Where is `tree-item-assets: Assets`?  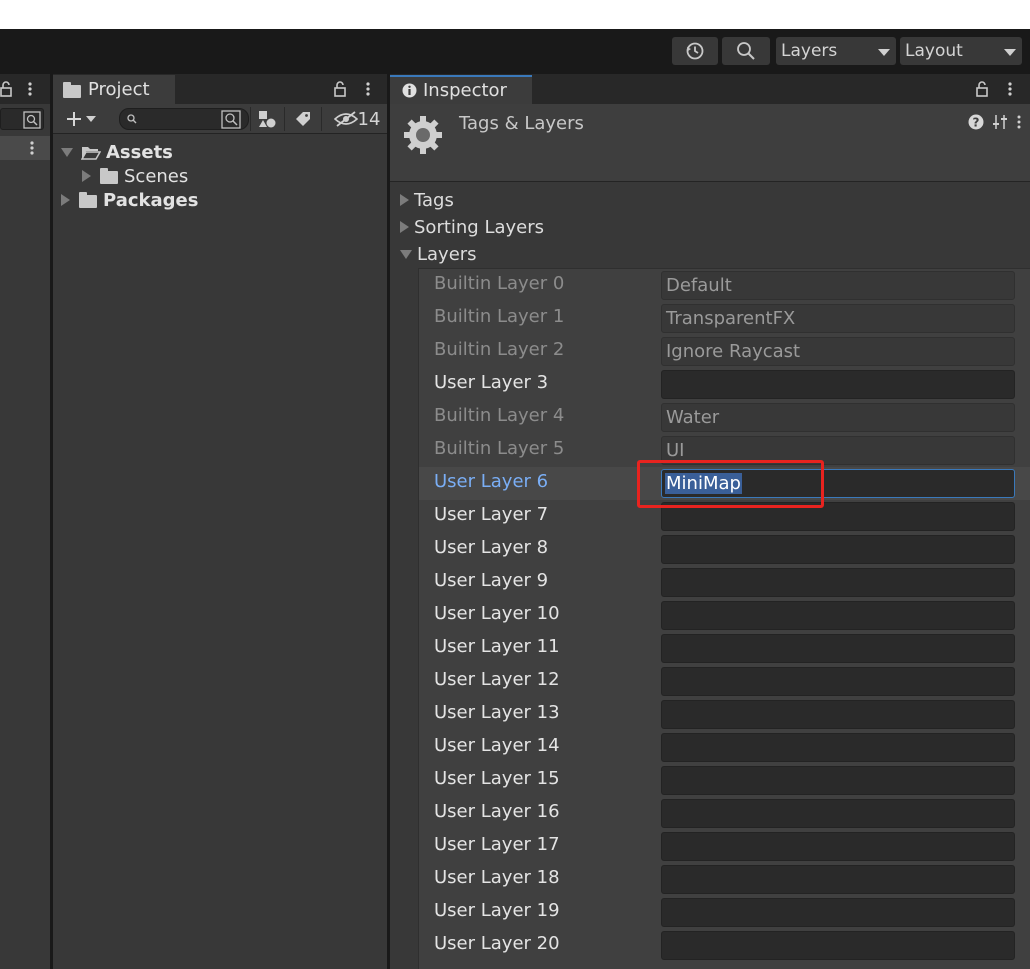
tree-item-assets: Assets is located at coordinates (117, 152).